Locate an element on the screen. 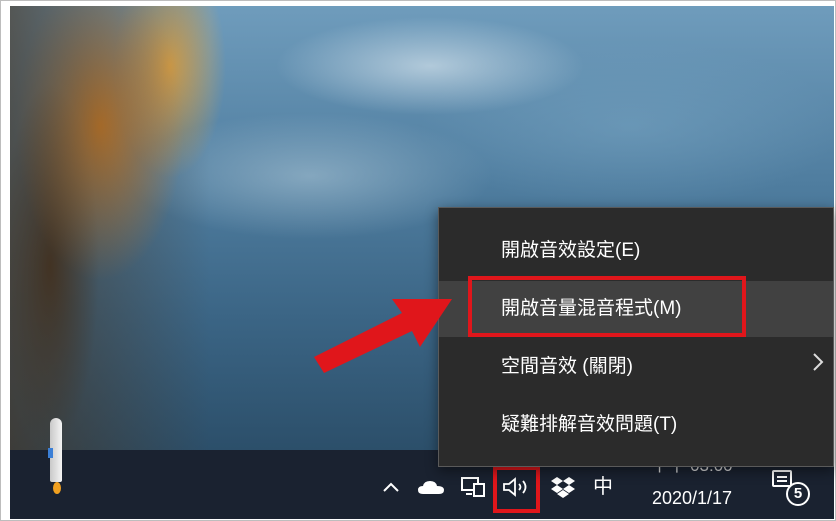  onedrive-cloud-icon is located at coordinates (431, 487).